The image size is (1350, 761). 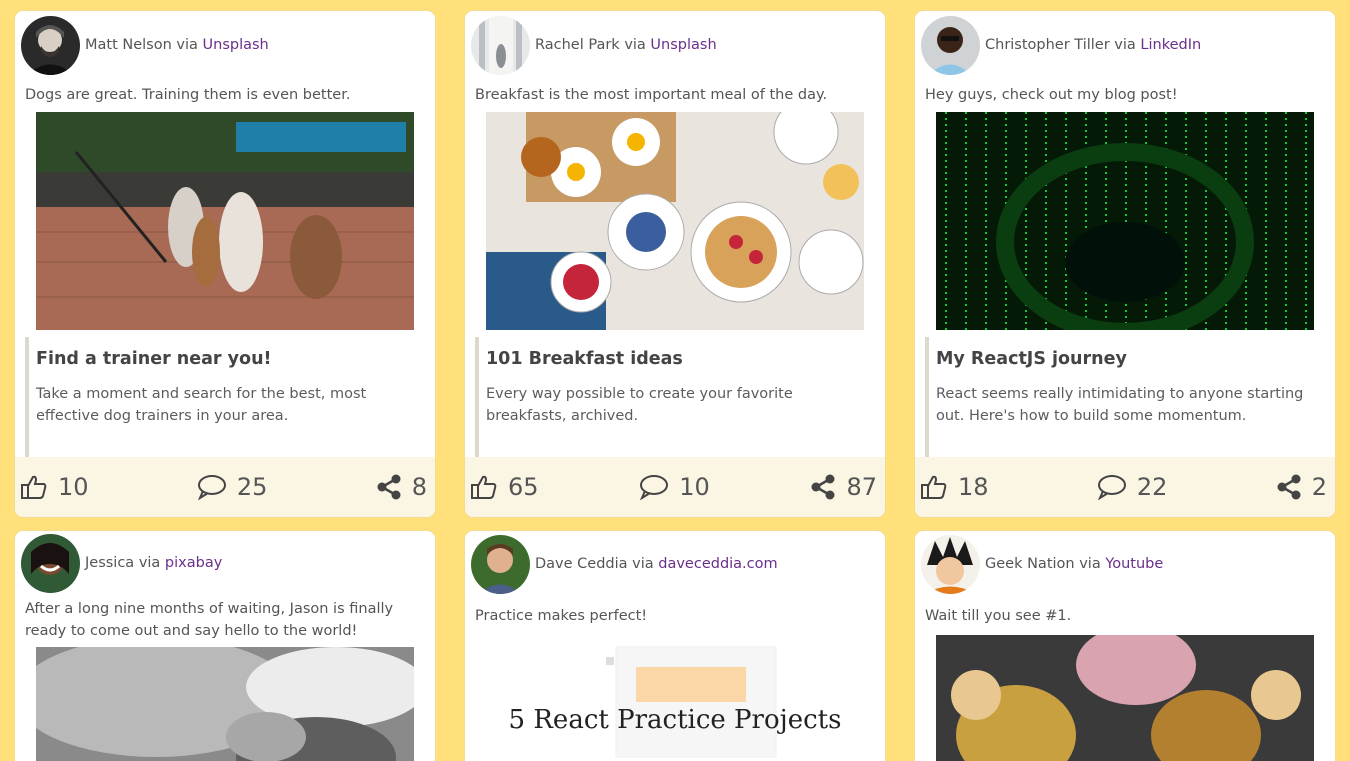 What do you see at coordinates (128, 45) in the screenshot?
I see `author-name: Matt Nelson` at bounding box center [128, 45].